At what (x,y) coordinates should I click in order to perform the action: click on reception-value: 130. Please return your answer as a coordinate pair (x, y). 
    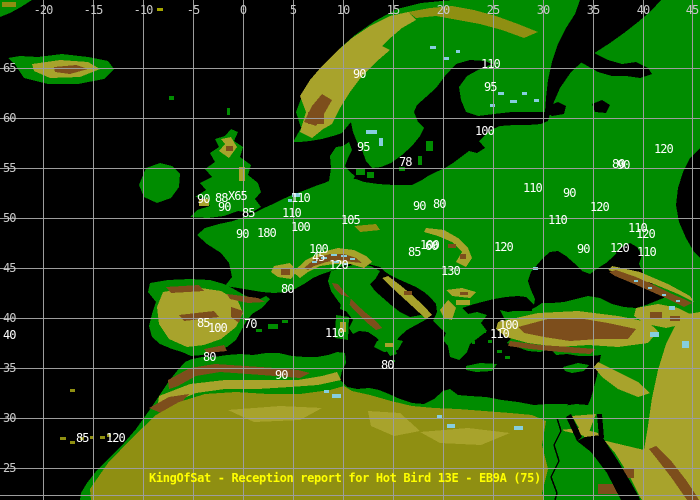
    Looking at the image, I should click on (451, 271).